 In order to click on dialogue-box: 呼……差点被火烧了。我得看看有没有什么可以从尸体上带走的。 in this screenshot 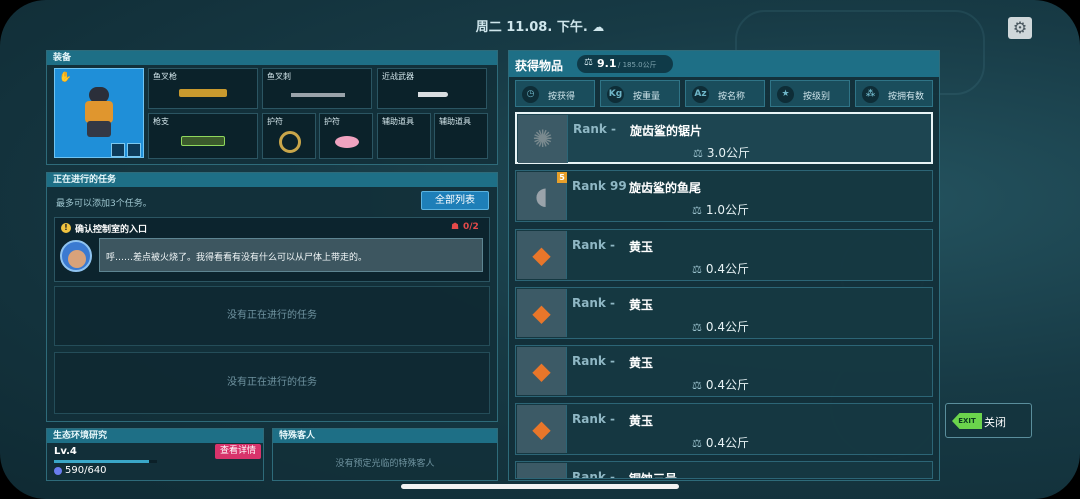, I will do `click(291, 255)`.